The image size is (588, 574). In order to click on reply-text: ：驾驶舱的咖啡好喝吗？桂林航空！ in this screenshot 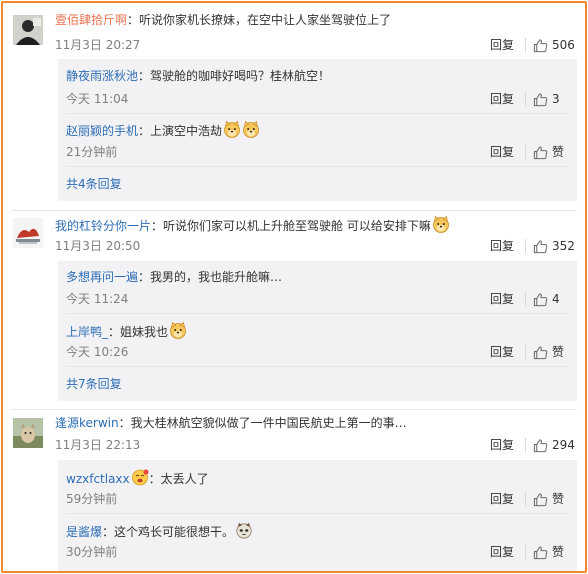, I will do `click(234, 76)`.